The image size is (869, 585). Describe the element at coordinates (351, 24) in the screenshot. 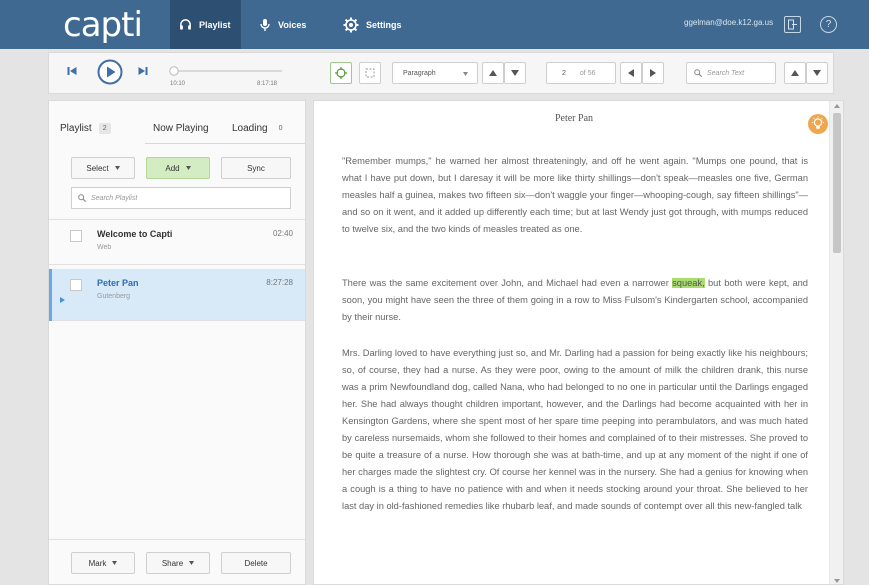

I see `gear-icon` at that location.